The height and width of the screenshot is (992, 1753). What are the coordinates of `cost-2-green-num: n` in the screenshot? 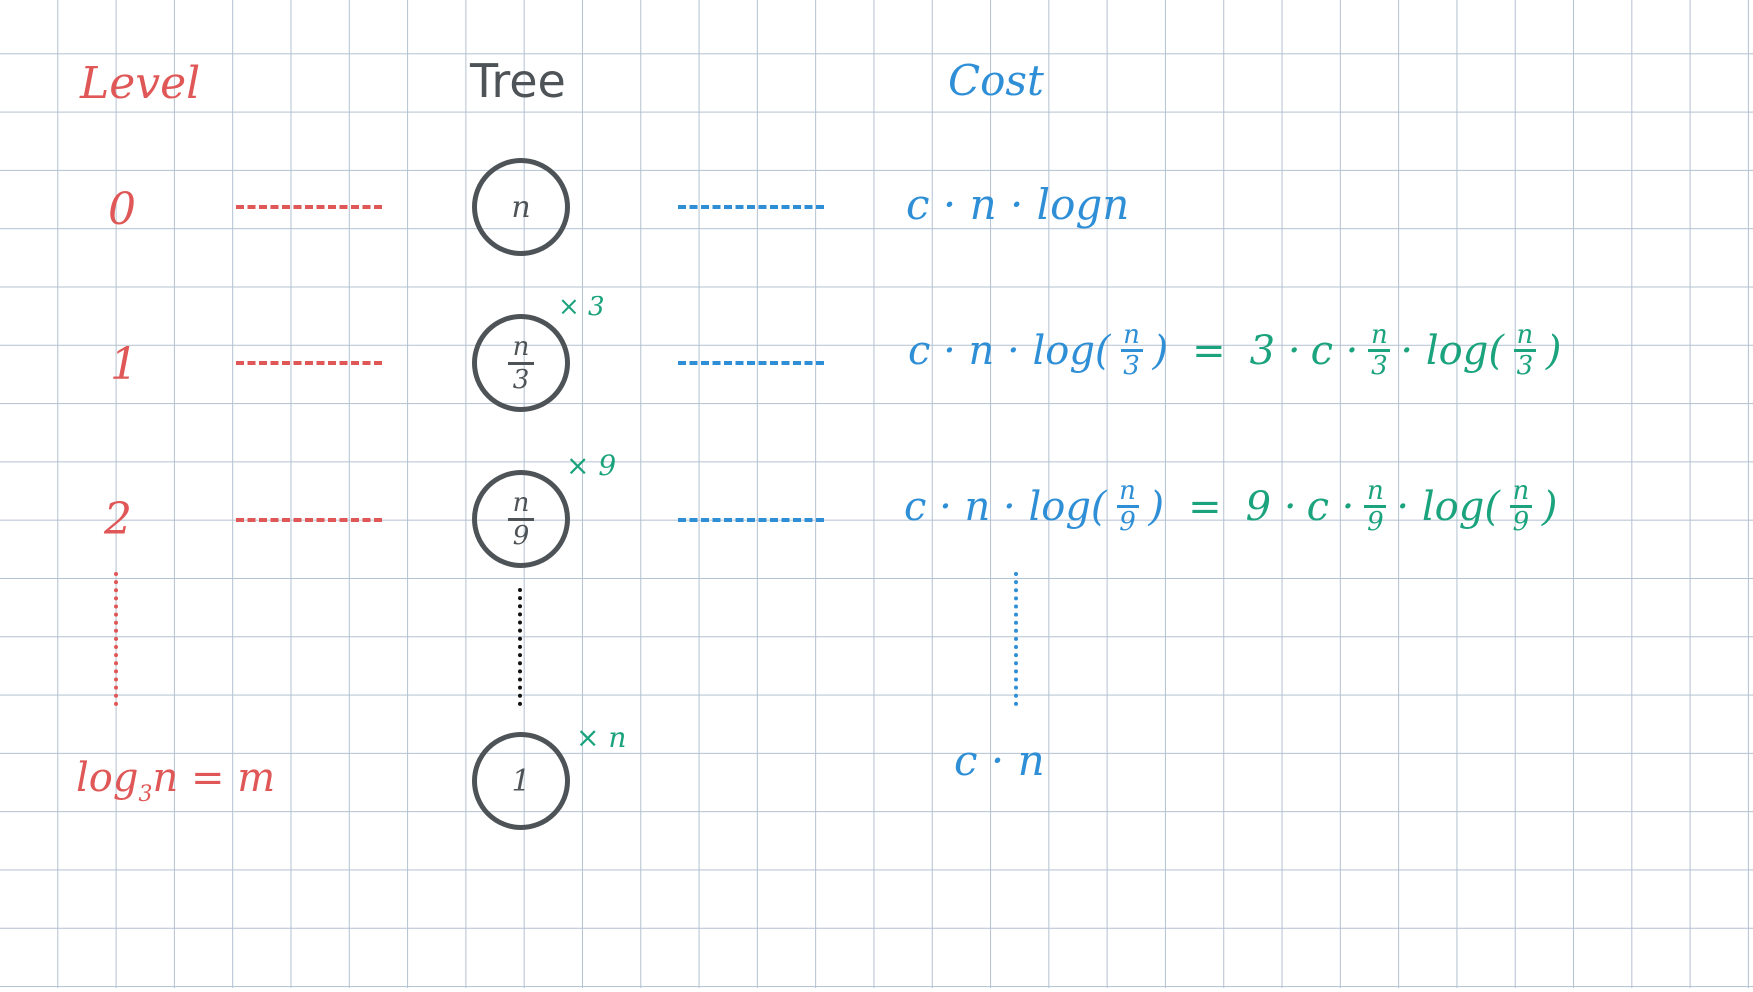 It's located at (1375, 491).